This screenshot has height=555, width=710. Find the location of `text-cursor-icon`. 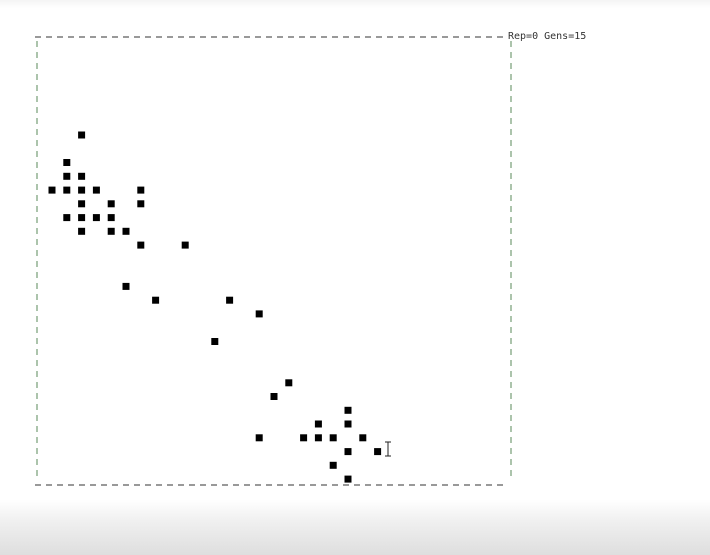

text-cursor-icon is located at coordinates (388, 449).